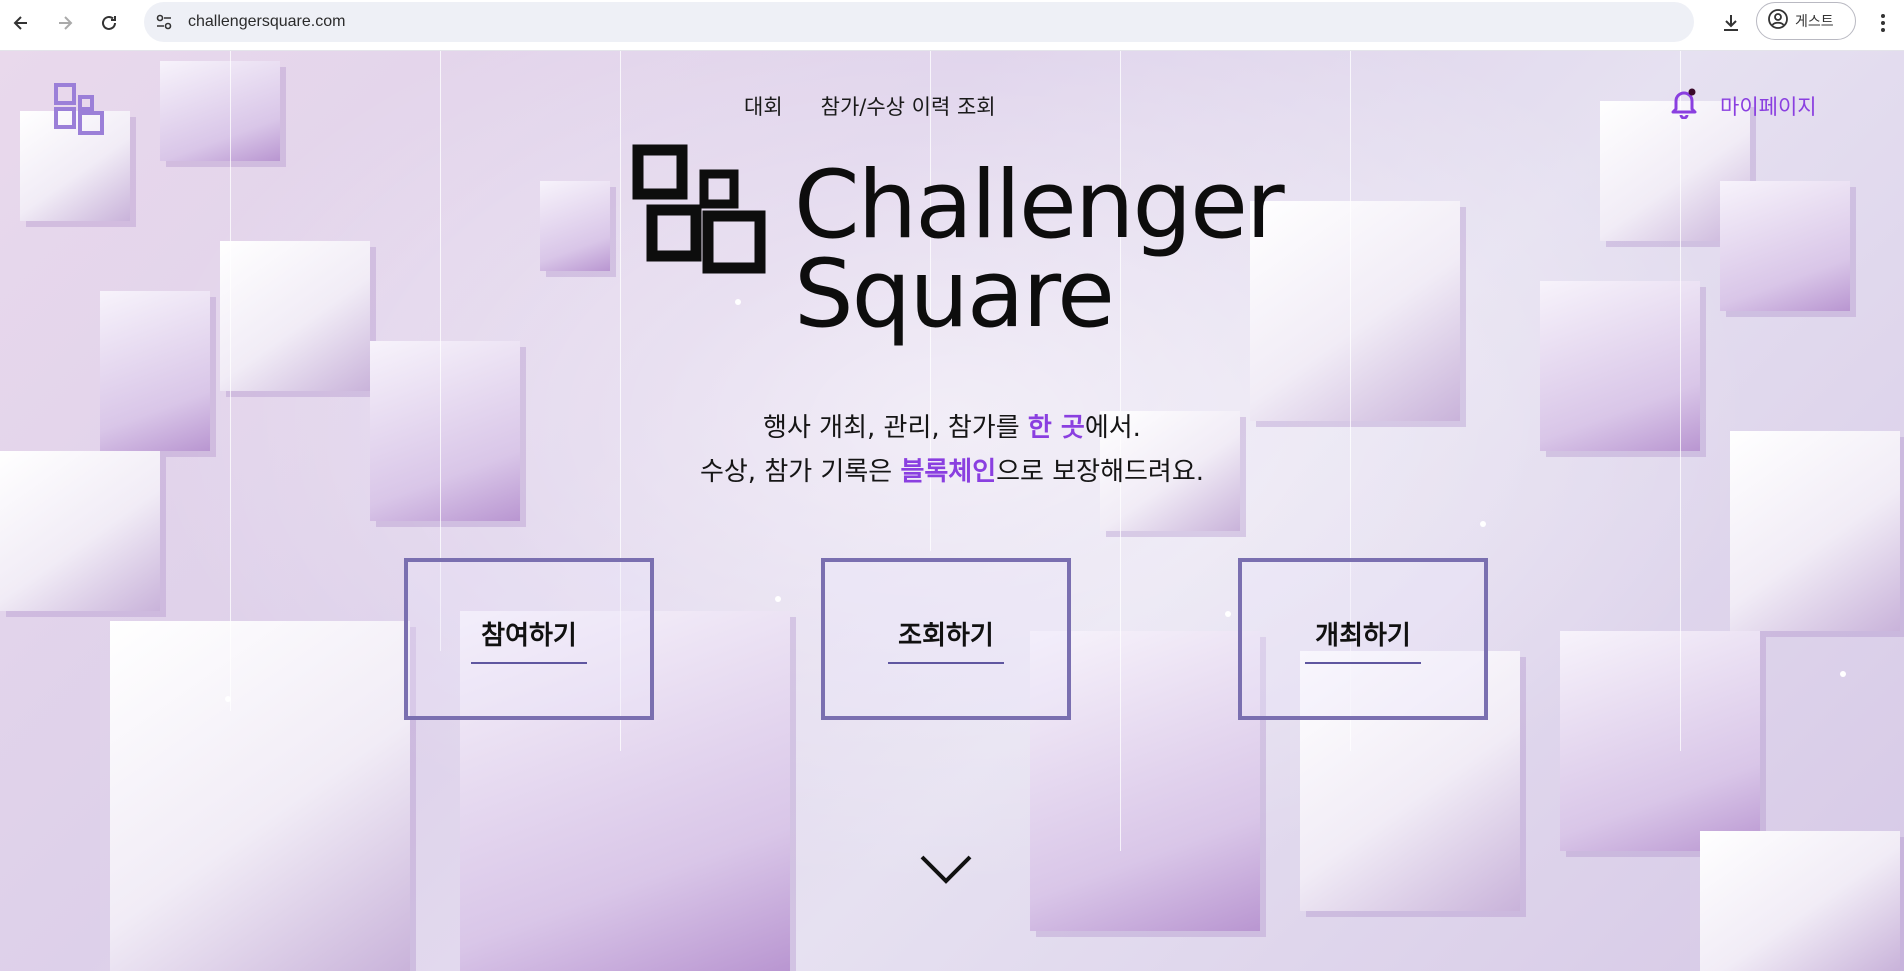 The height and width of the screenshot is (971, 1904). What do you see at coordinates (80, 109) in the screenshot?
I see `logo-icon` at bounding box center [80, 109].